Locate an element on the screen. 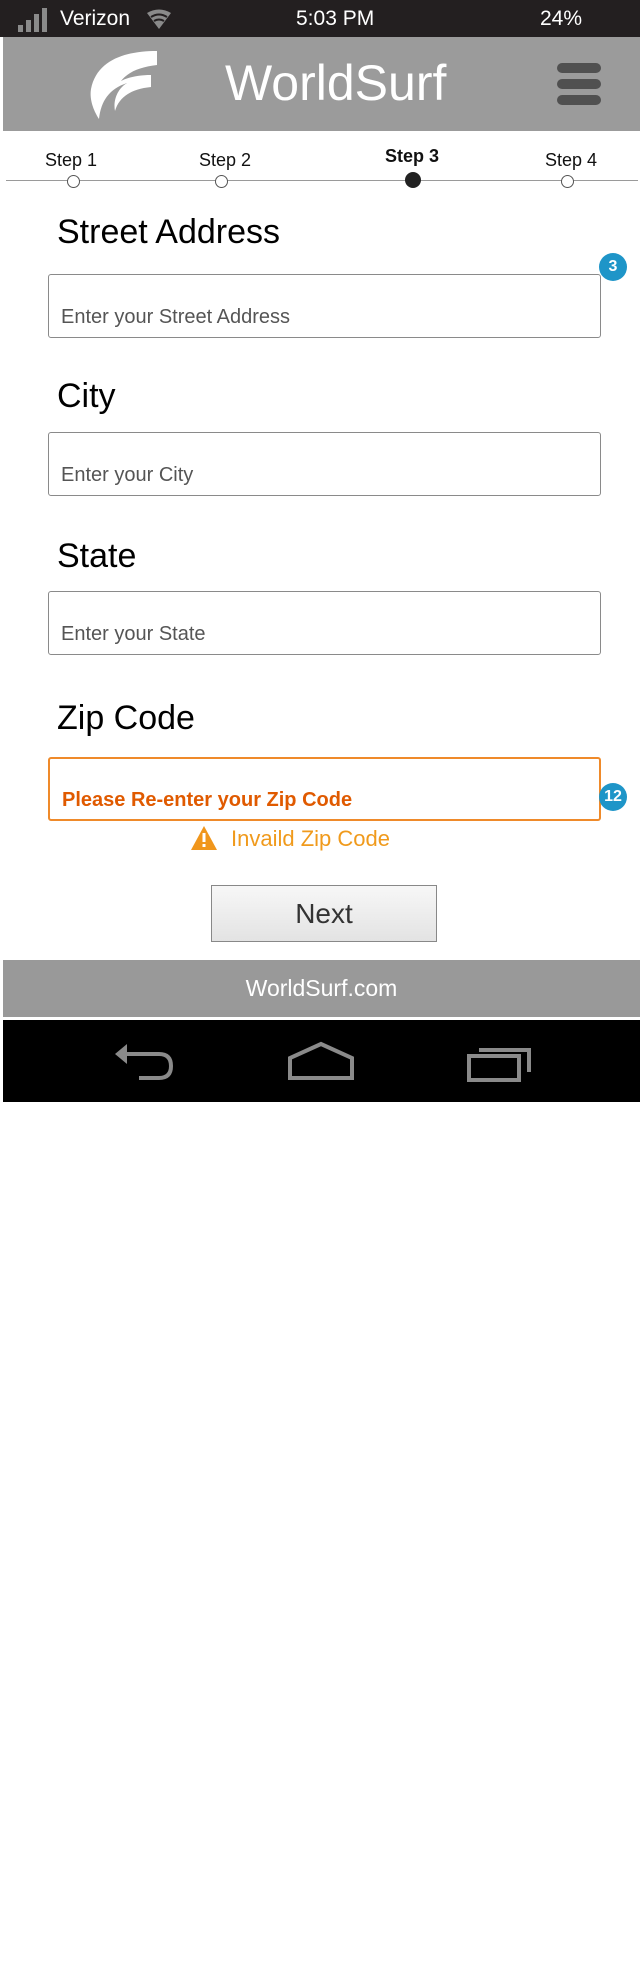  step-3-label: Step 3 is located at coordinates (412, 156).